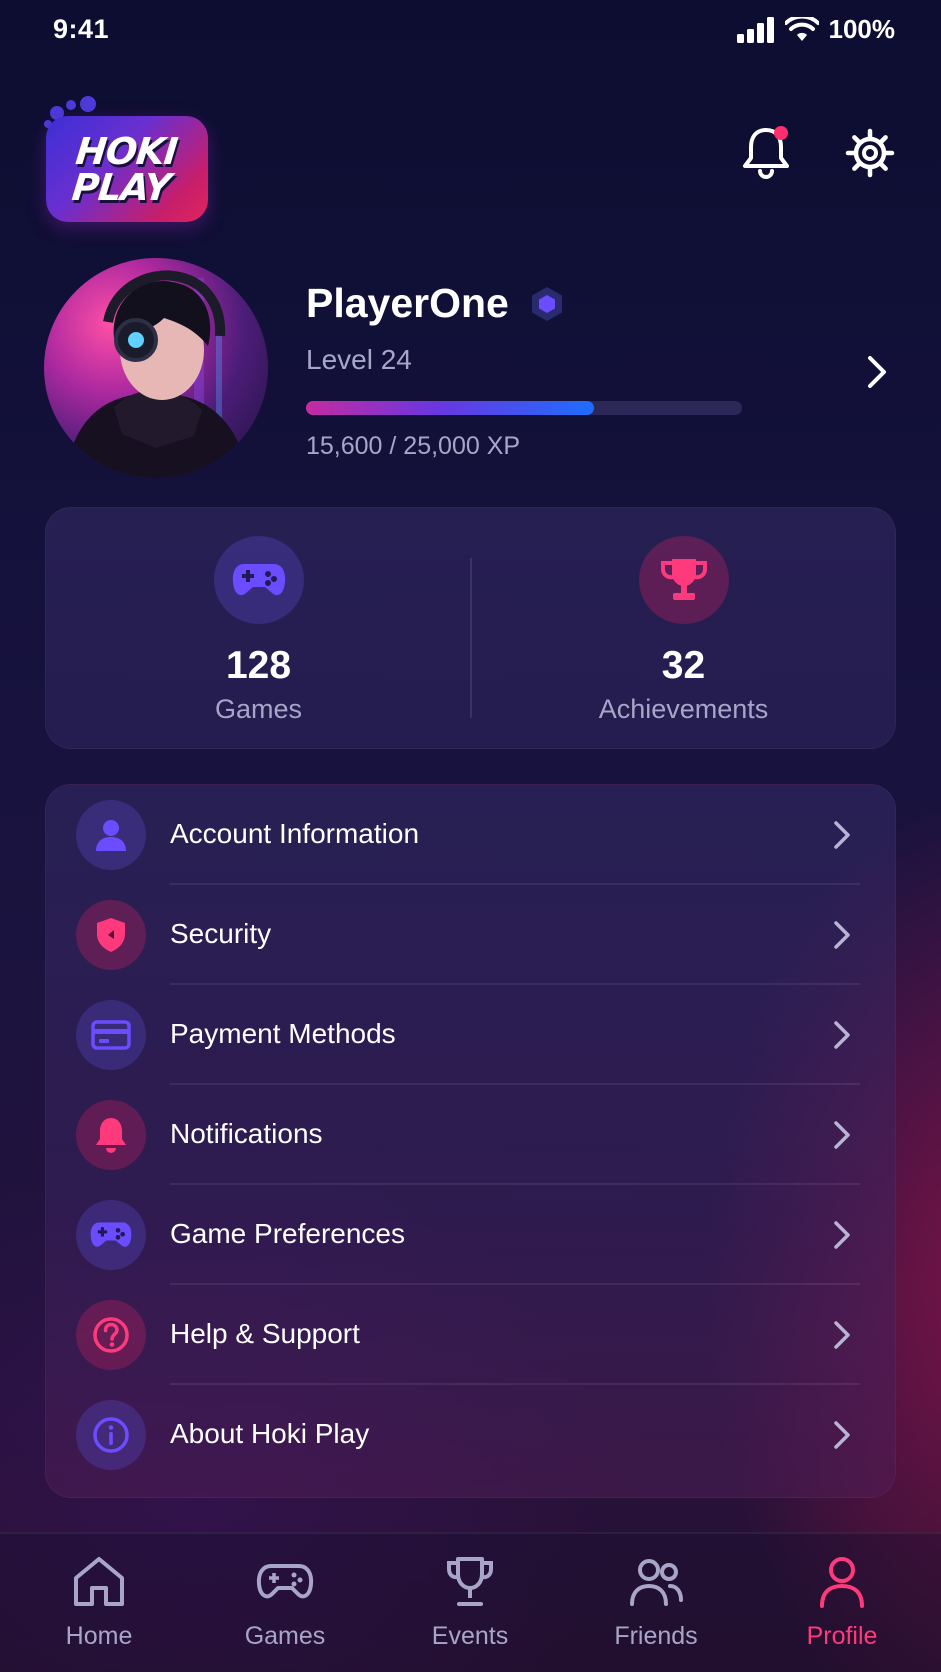 The width and height of the screenshot is (941, 1672). What do you see at coordinates (656, 1582) in the screenshot?
I see `friends-icon` at bounding box center [656, 1582].